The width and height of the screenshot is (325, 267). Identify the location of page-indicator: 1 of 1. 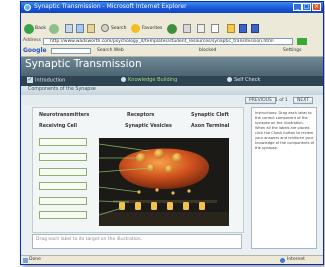
(281, 100).